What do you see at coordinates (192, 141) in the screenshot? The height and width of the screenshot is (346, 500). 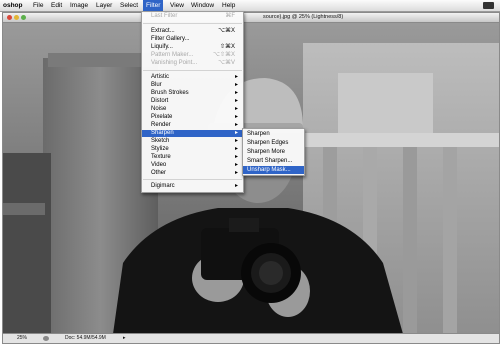 I see `menu-item-sketch: Sketch ▸` at bounding box center [192, 141].